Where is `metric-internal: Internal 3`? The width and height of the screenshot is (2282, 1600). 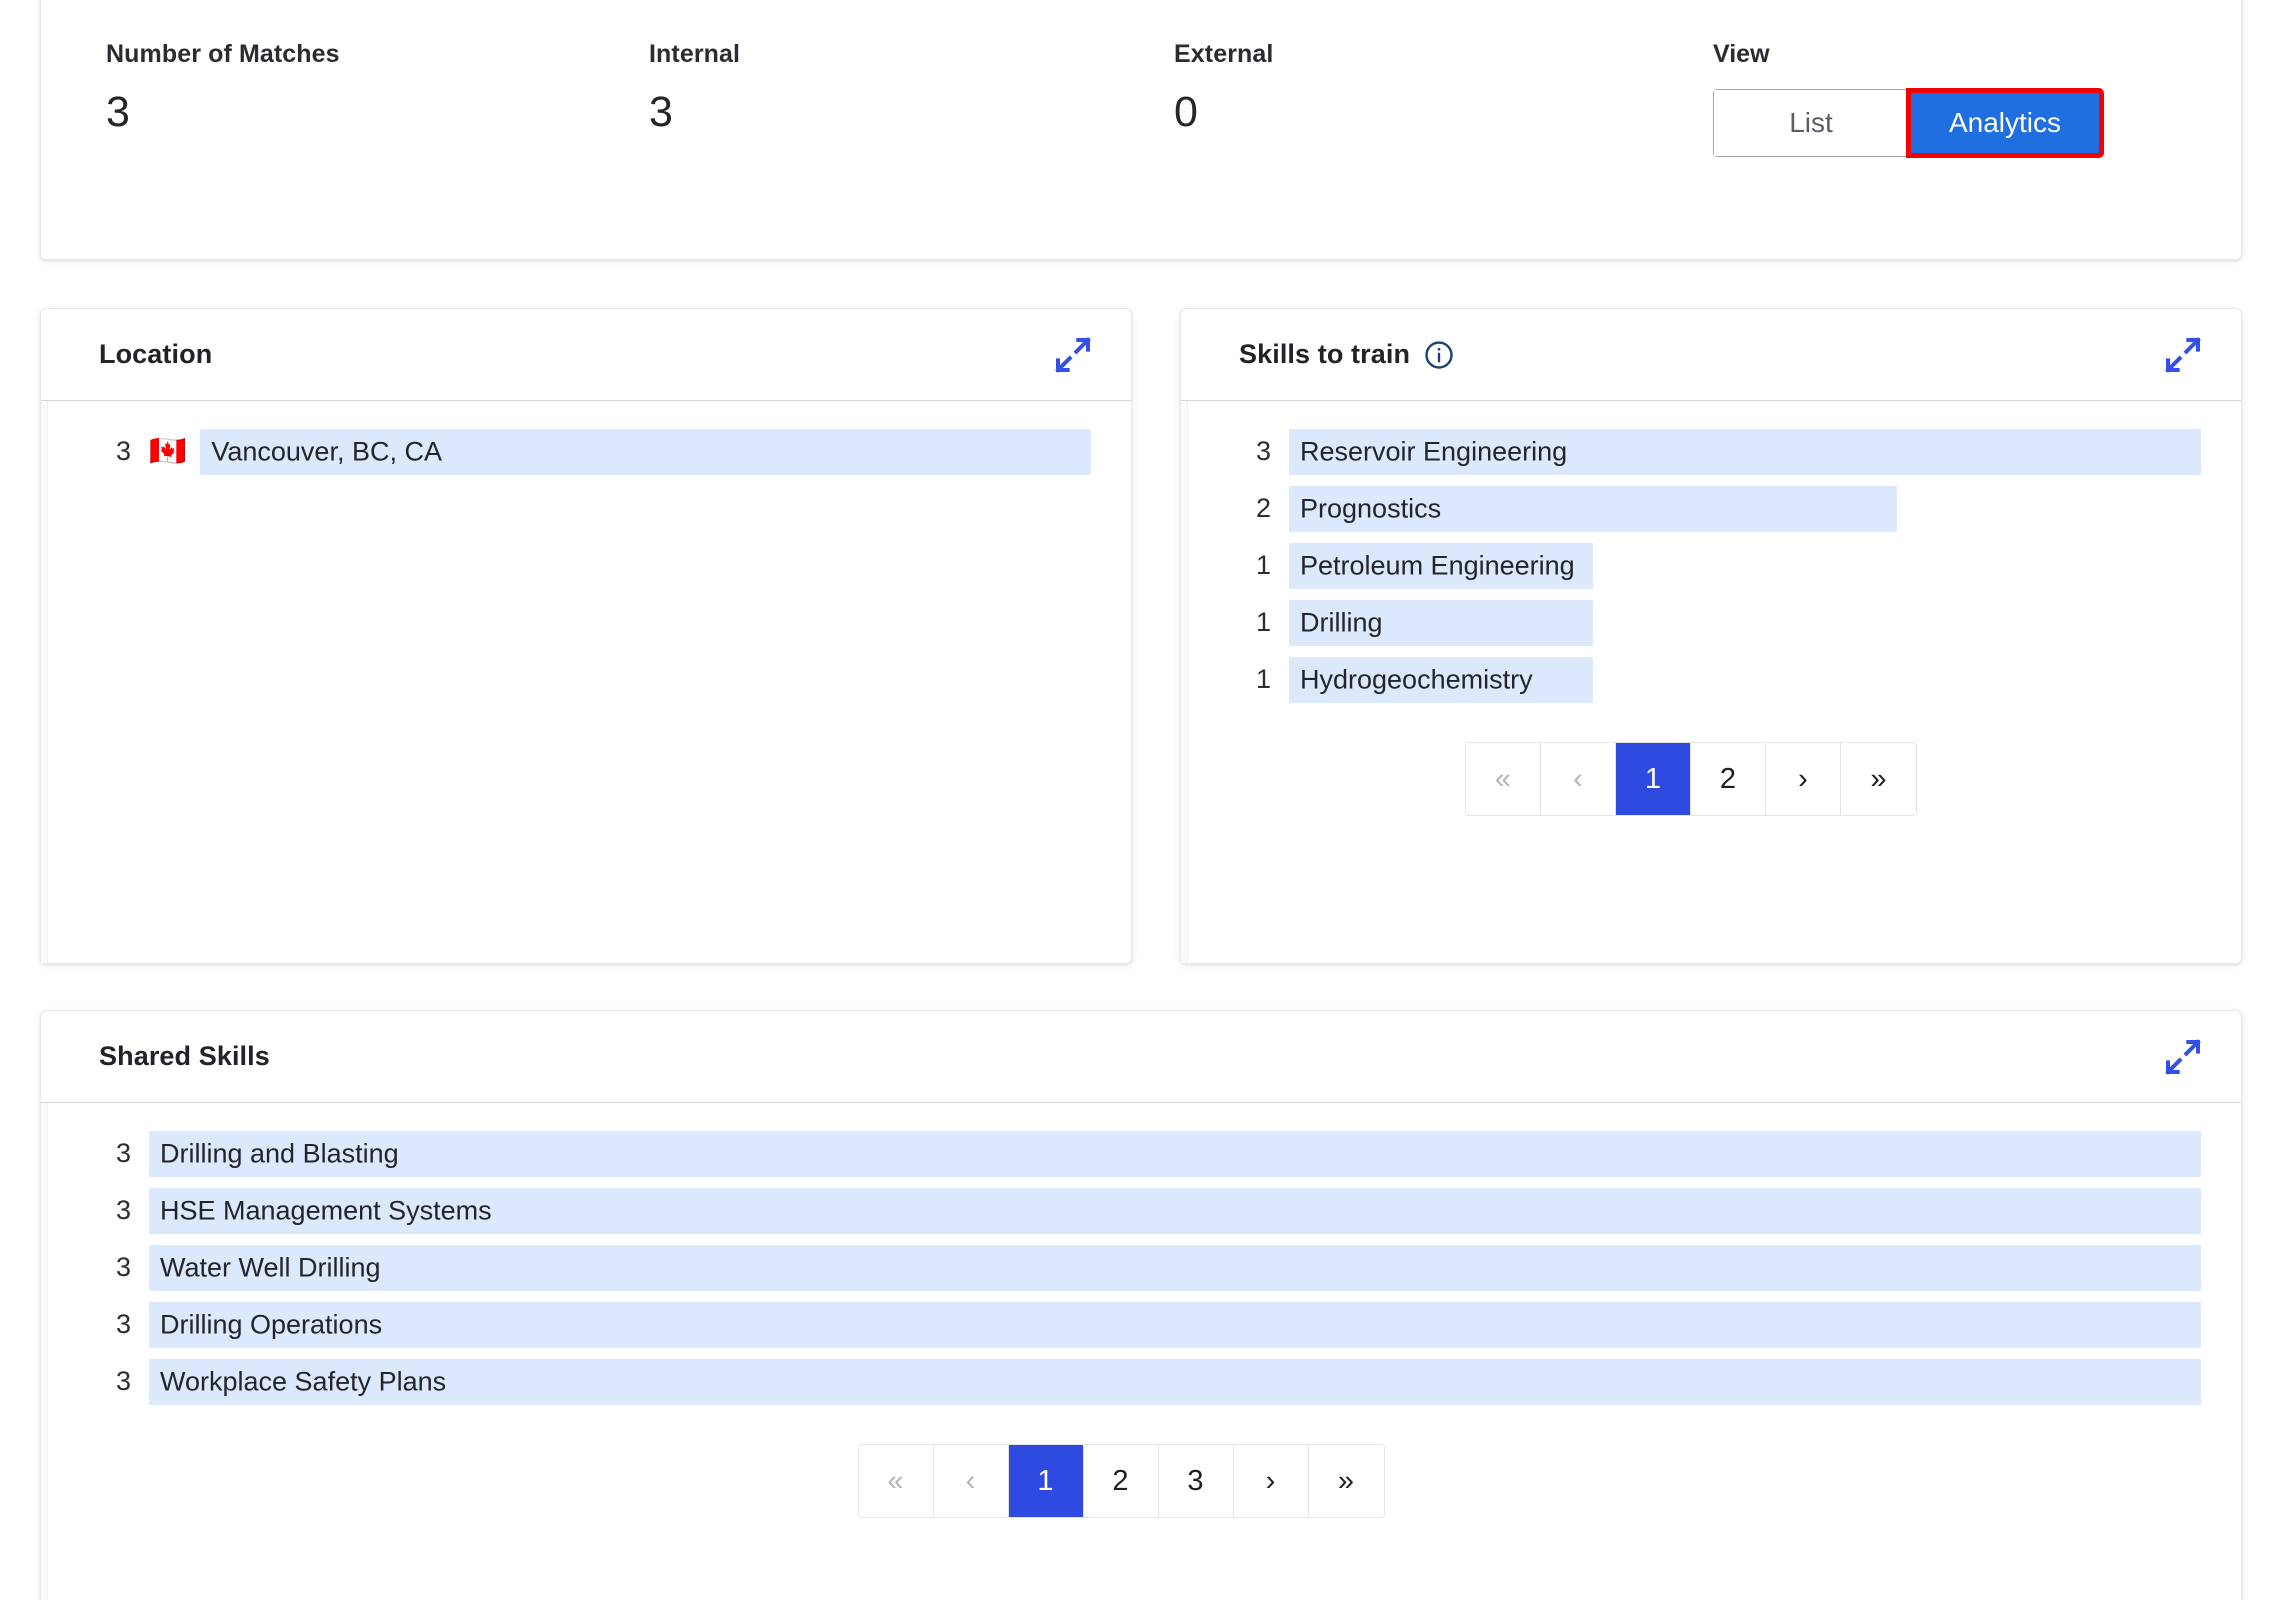
metric-internal: Internal 3 is located at coordinates (694, 87).